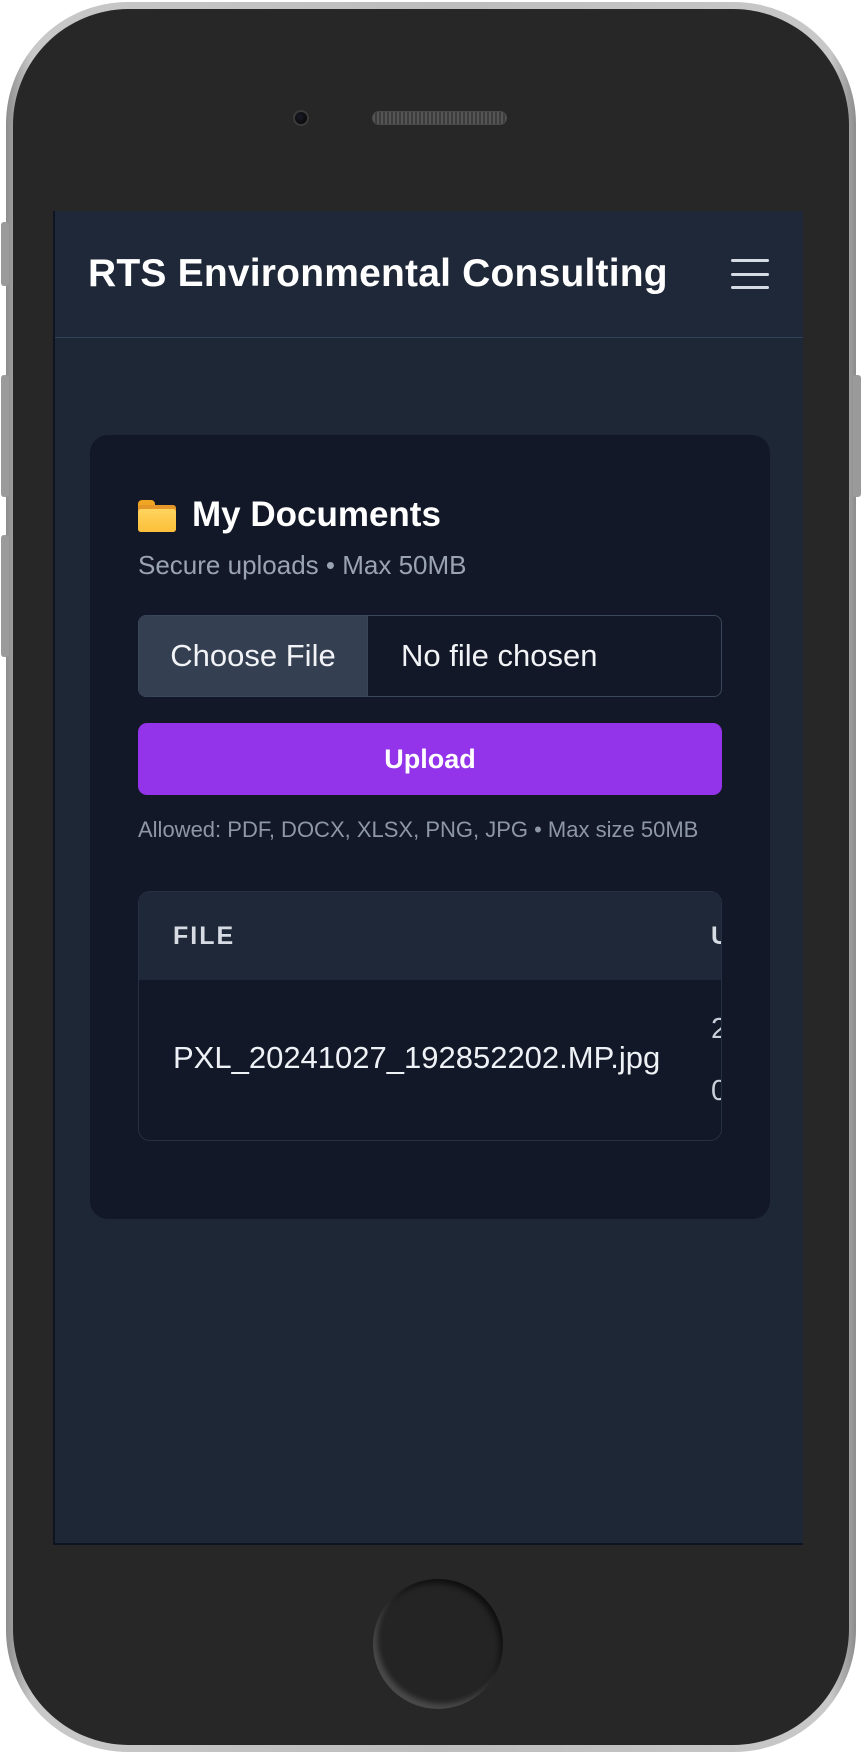 Image resolution: width=862 pixels, height=1754 pixels. I want to click on front-camera, so click(301, 118).